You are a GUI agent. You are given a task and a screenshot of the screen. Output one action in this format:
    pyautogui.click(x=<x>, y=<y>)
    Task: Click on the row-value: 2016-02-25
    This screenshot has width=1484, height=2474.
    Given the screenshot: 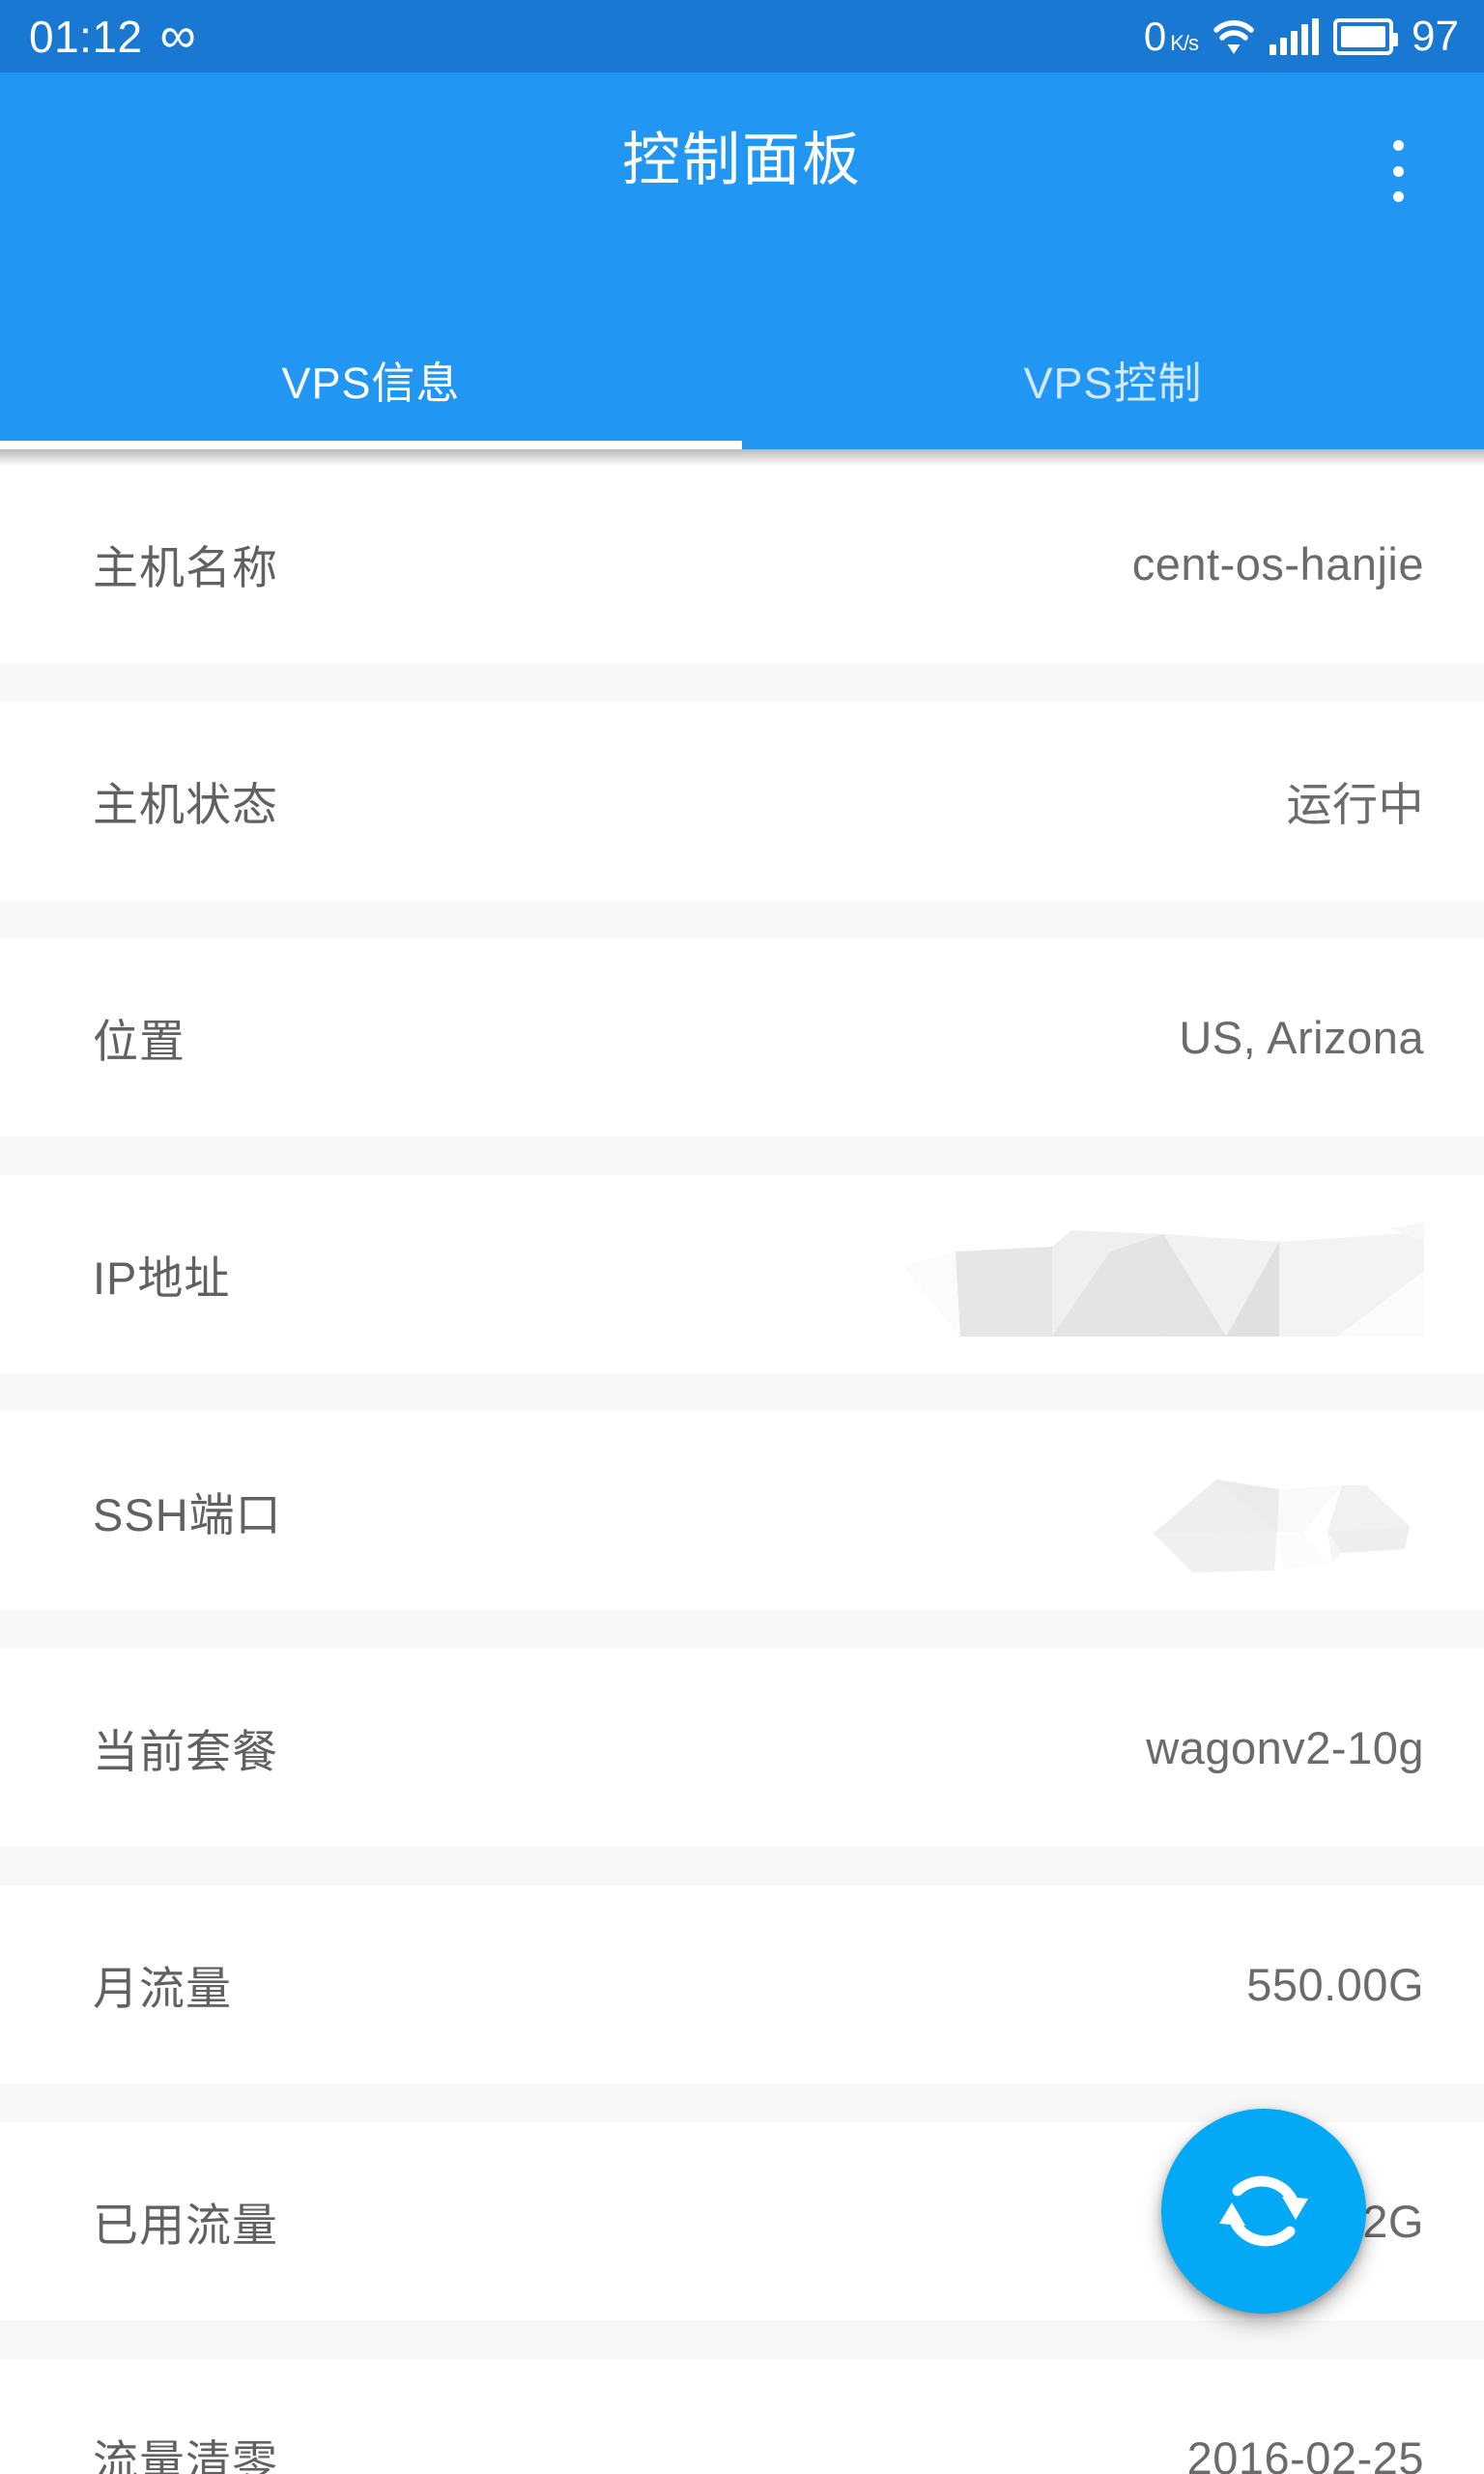 What is the action you would take?
    pyautogui.click(x=1305, y=2453)
    